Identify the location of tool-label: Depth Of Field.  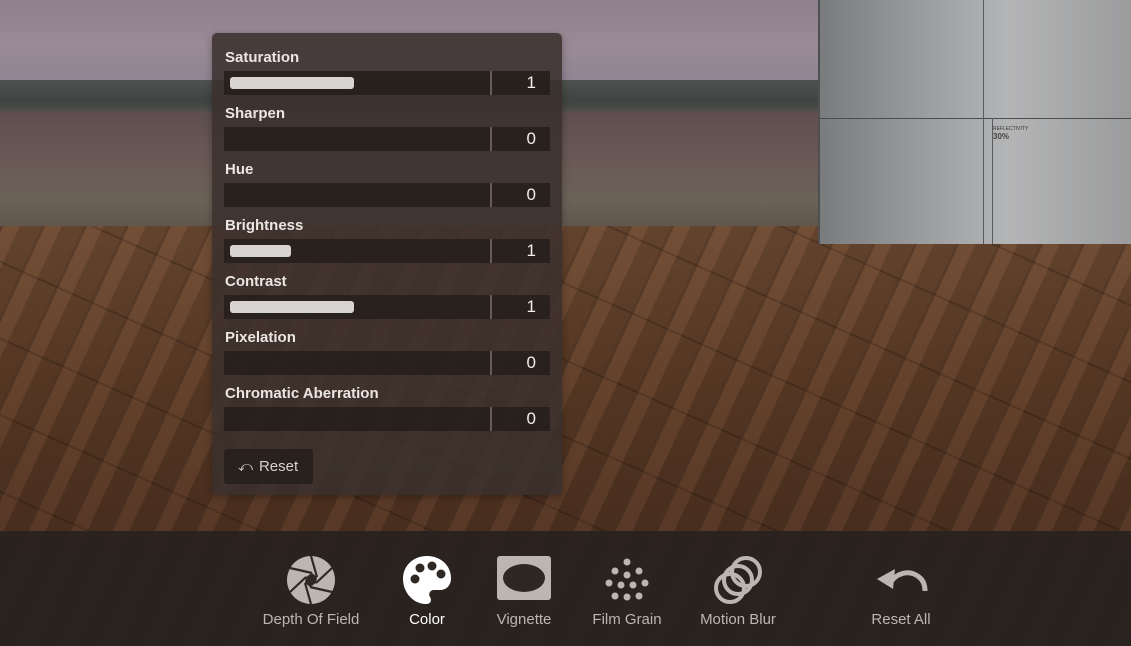
(311, 619).